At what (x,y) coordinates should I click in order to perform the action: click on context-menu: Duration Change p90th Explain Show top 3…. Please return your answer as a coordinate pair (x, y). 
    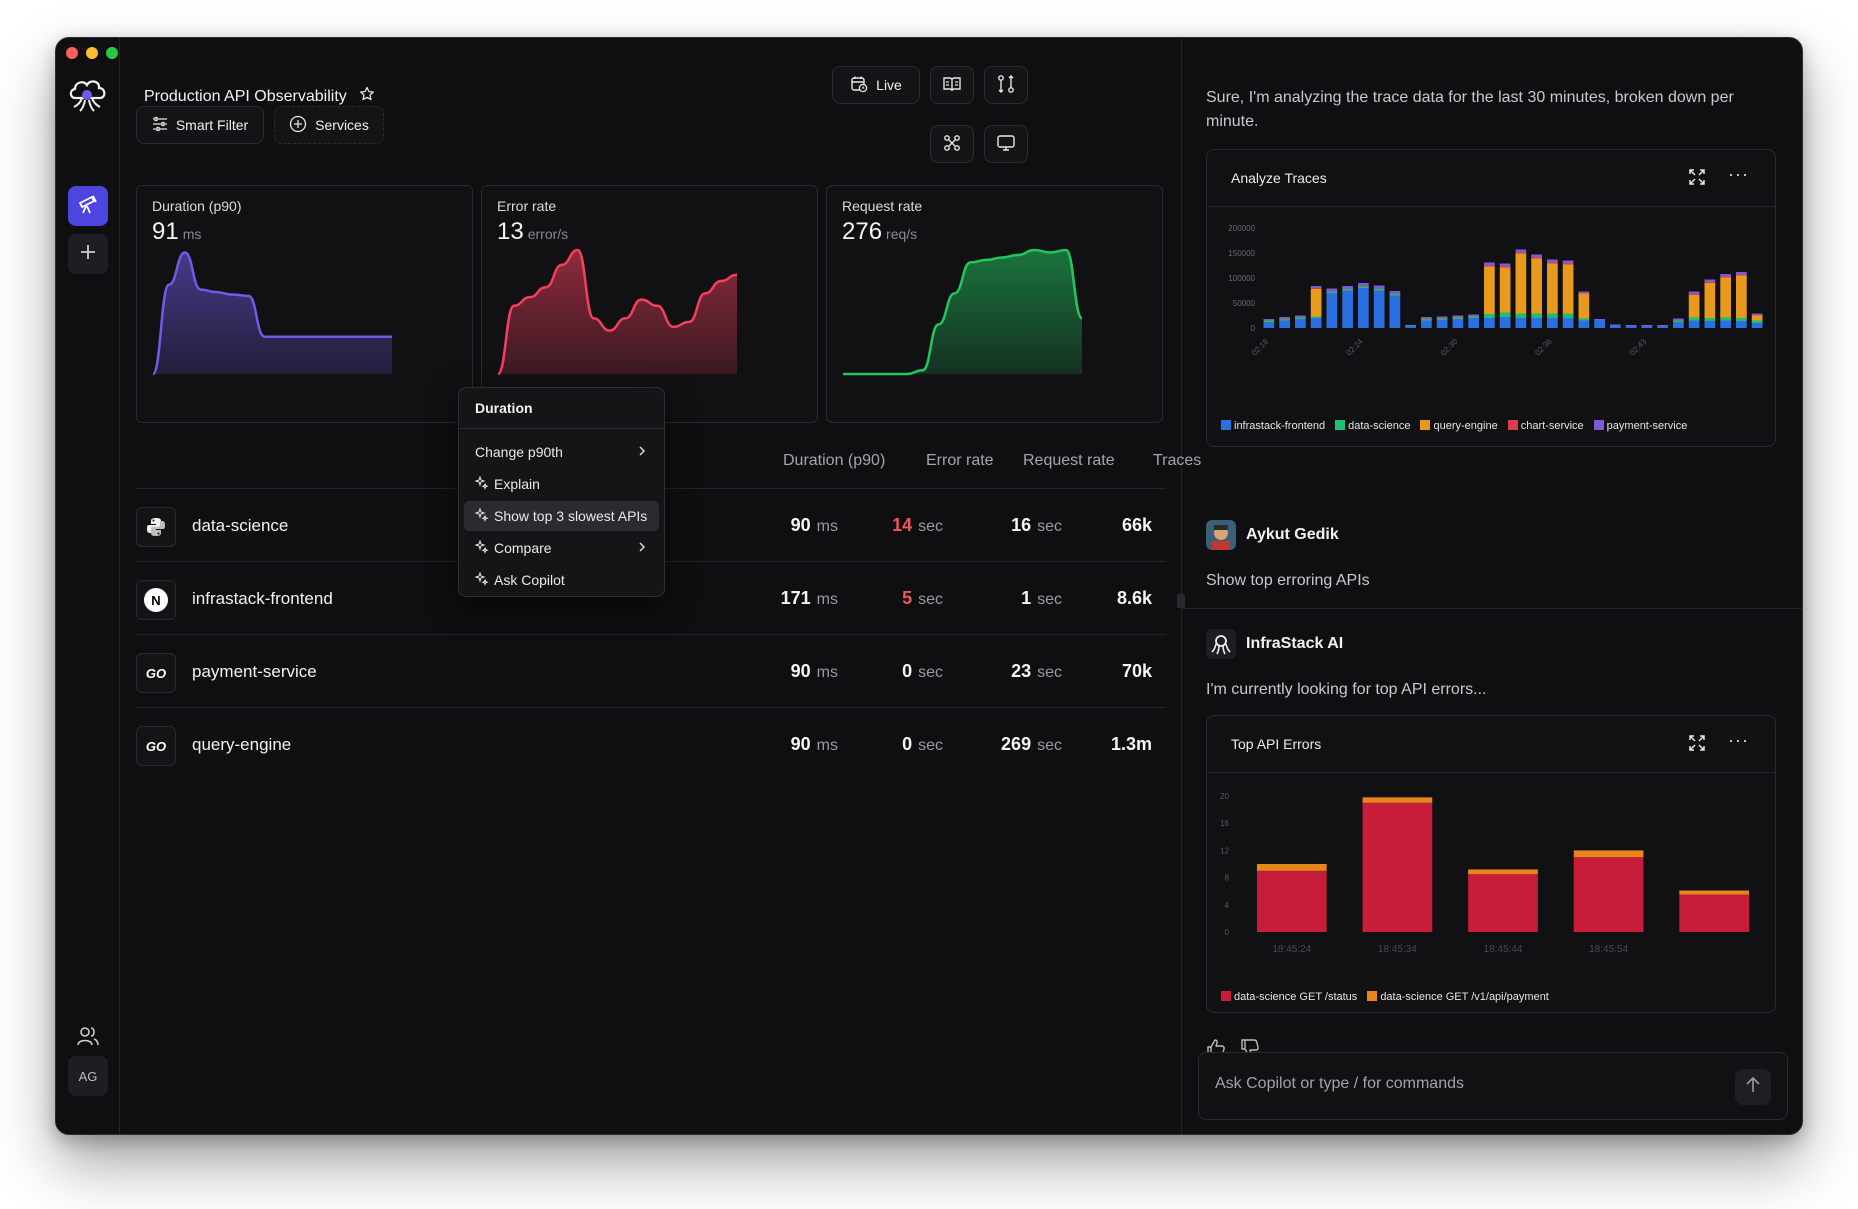
    Looking at the image, I should click on (561, 492).